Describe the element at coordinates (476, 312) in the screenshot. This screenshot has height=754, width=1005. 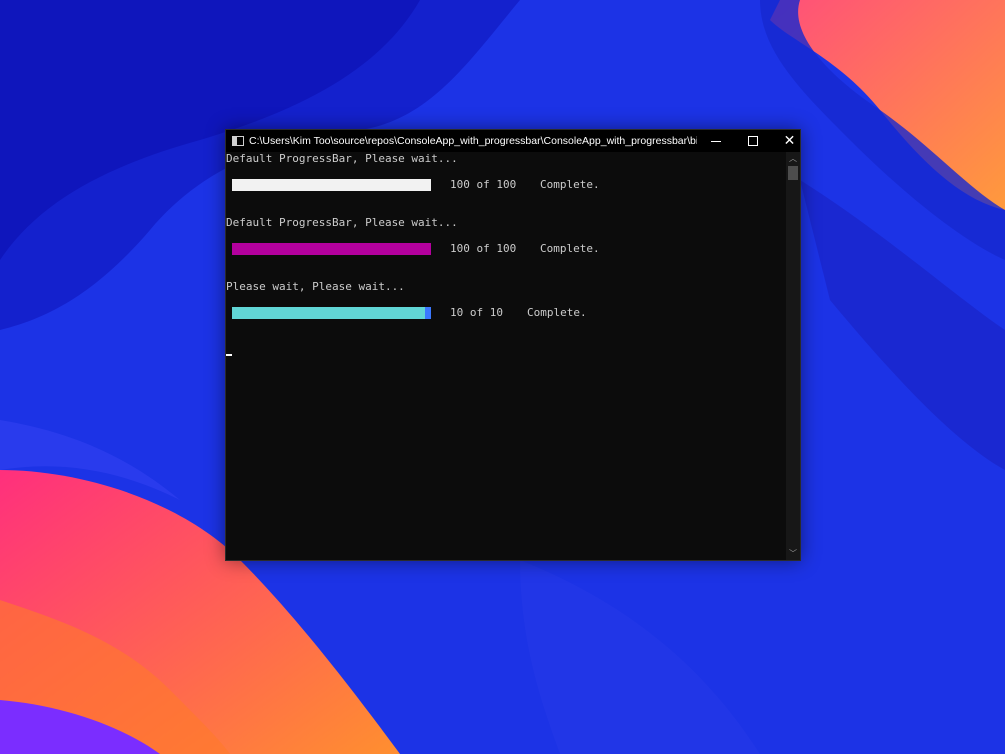
I see `progress-count: 10 of 10` at that location.